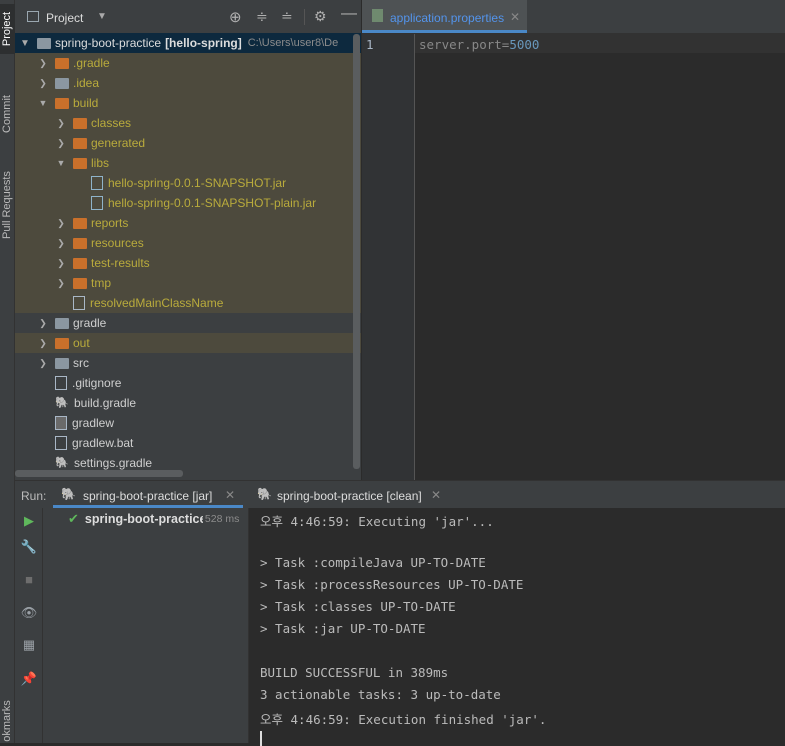 This screenshot has height=746, width=785. Describe the element at coordinates (203, 43) in the screenshot. I see `root-module: [hello-spring]` at that location.